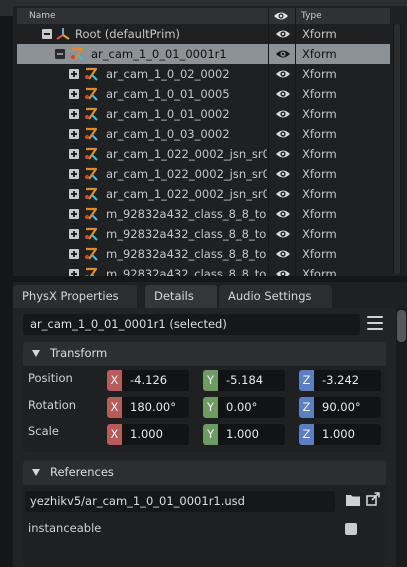  Describe the element at coordinates (401, 437) in the screenshot. I see `details-scrollbar` at that location.